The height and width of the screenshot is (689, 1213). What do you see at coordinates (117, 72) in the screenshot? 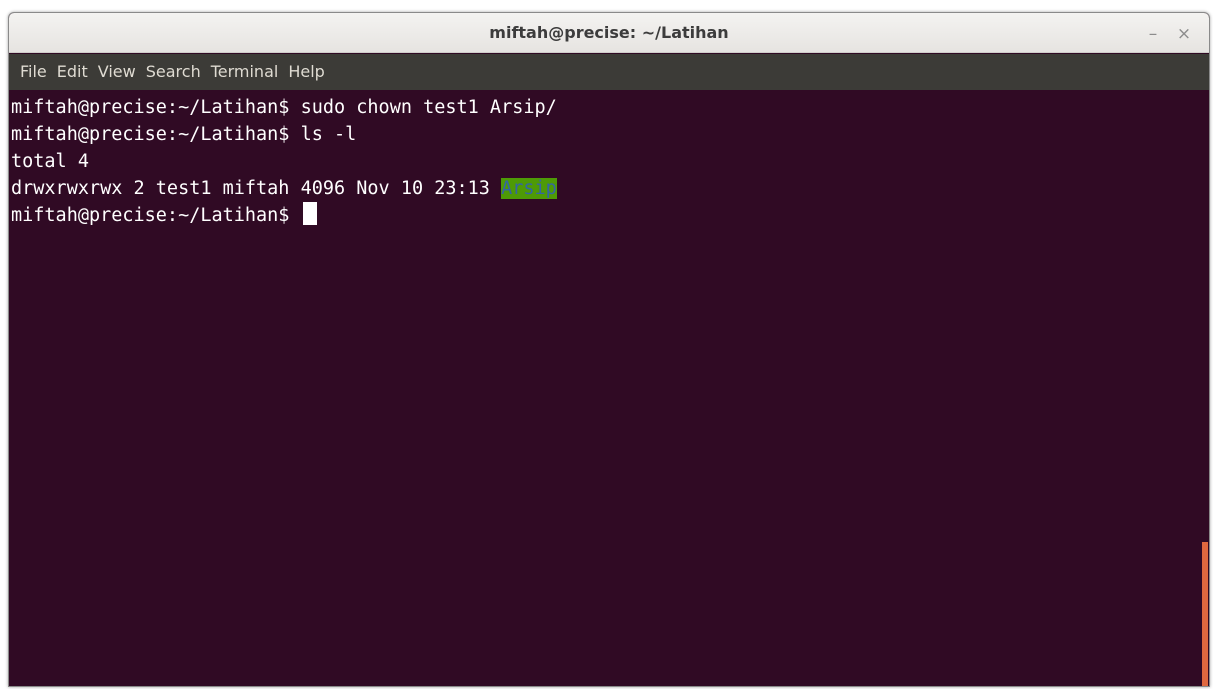
I see `menu-view: View` at bounding box center [117, 72].